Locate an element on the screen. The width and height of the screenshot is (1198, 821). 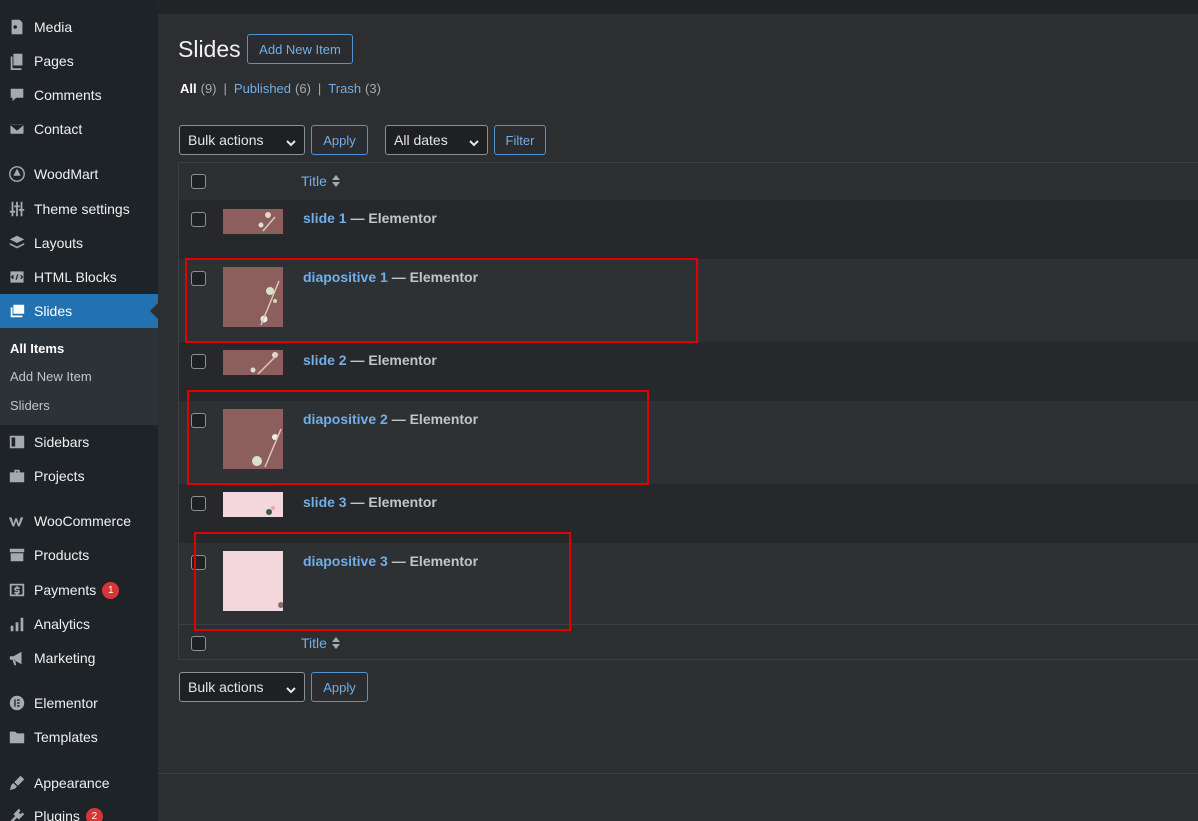
notification-badge: 2 is located at coordinates (94, 814).